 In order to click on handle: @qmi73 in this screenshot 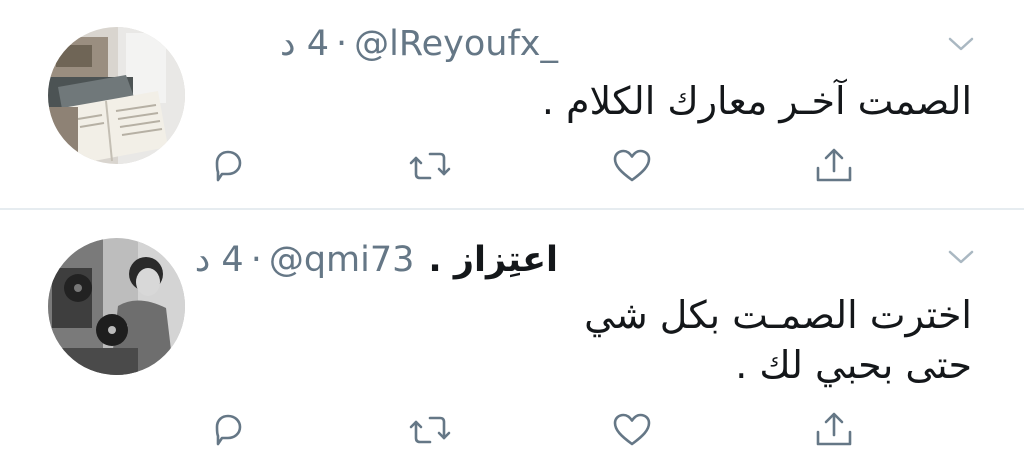, I will do `click(342, 260)`.